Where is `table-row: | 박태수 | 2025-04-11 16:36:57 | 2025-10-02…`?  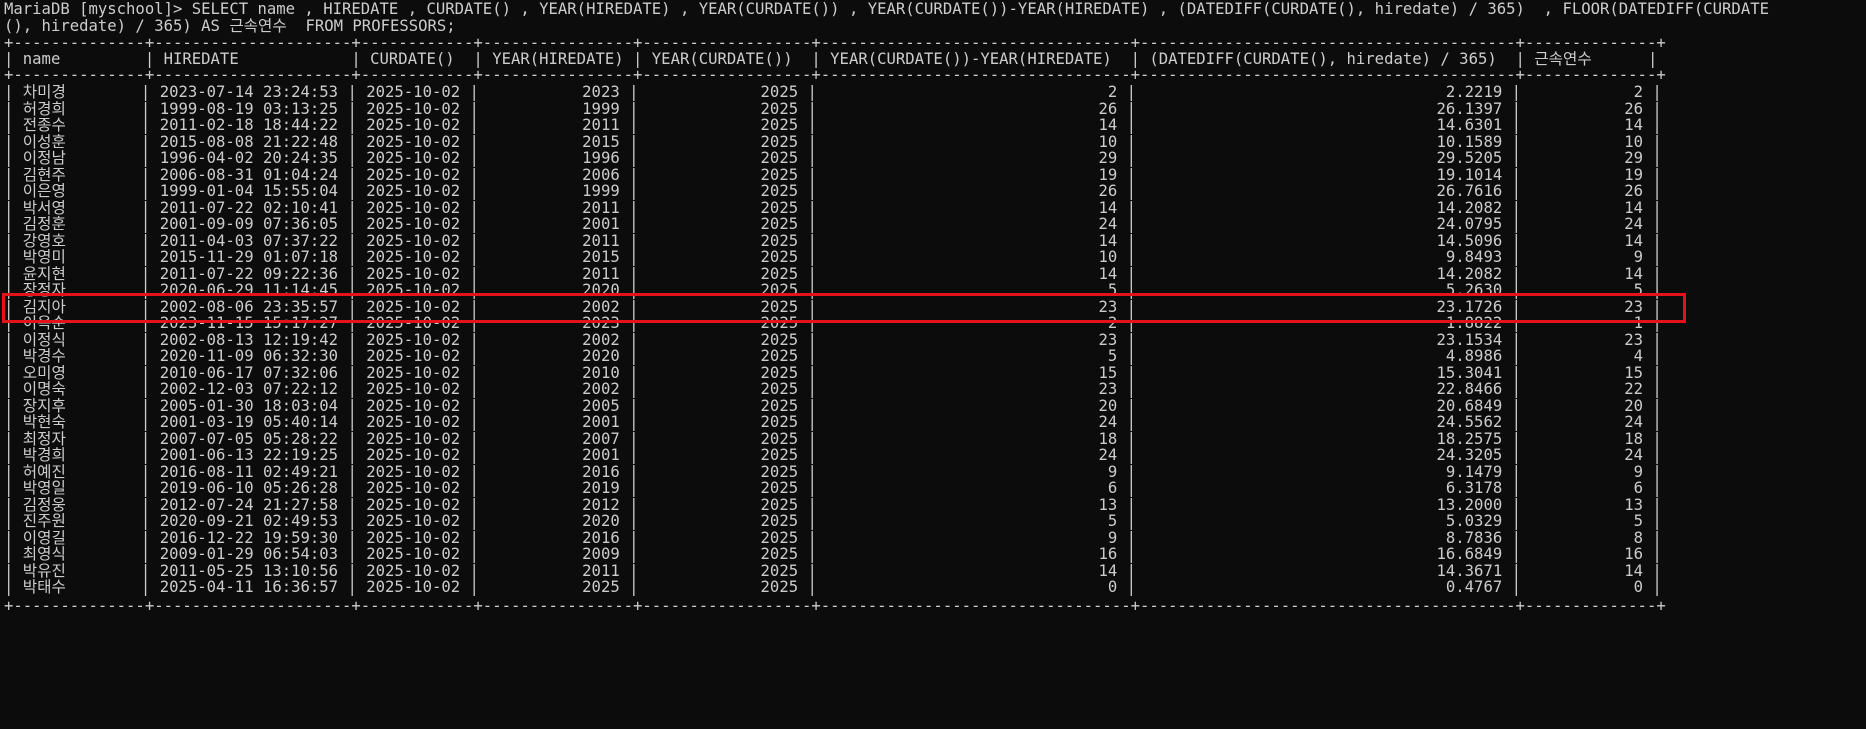
table-row: | 박태수 | 2025-04-11 16:36:57 | 2025-10-02… is located at coordinates (833, 587).